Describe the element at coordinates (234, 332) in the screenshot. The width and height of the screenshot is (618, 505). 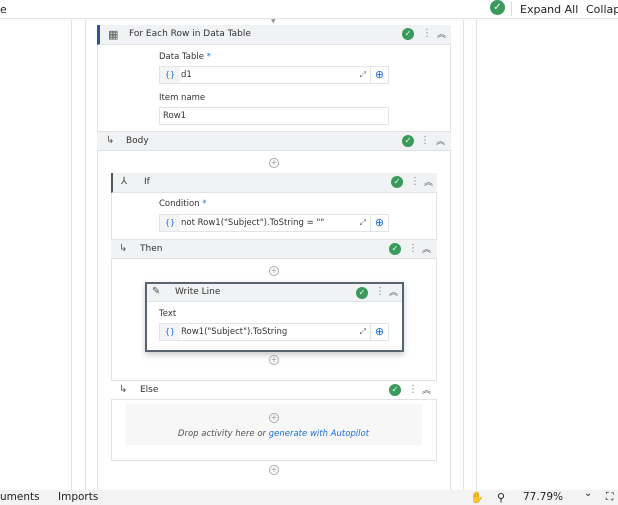
I see `text-value: Row1("Subject").ToString` at that location.